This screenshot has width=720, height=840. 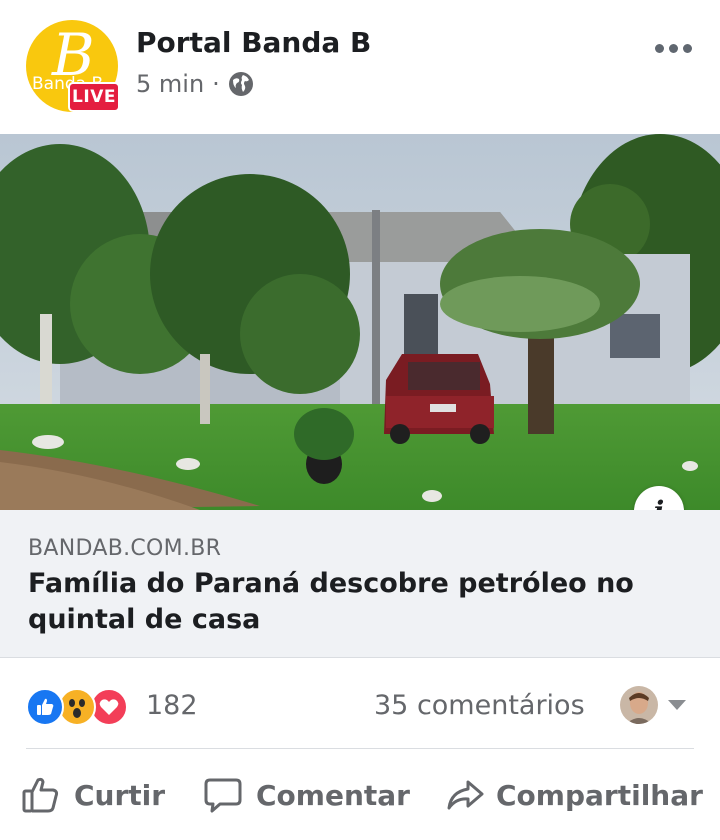 What do you see at coordinates (360, 748) in the screenshot?
I see `divider` at bounding box center [360, 748].